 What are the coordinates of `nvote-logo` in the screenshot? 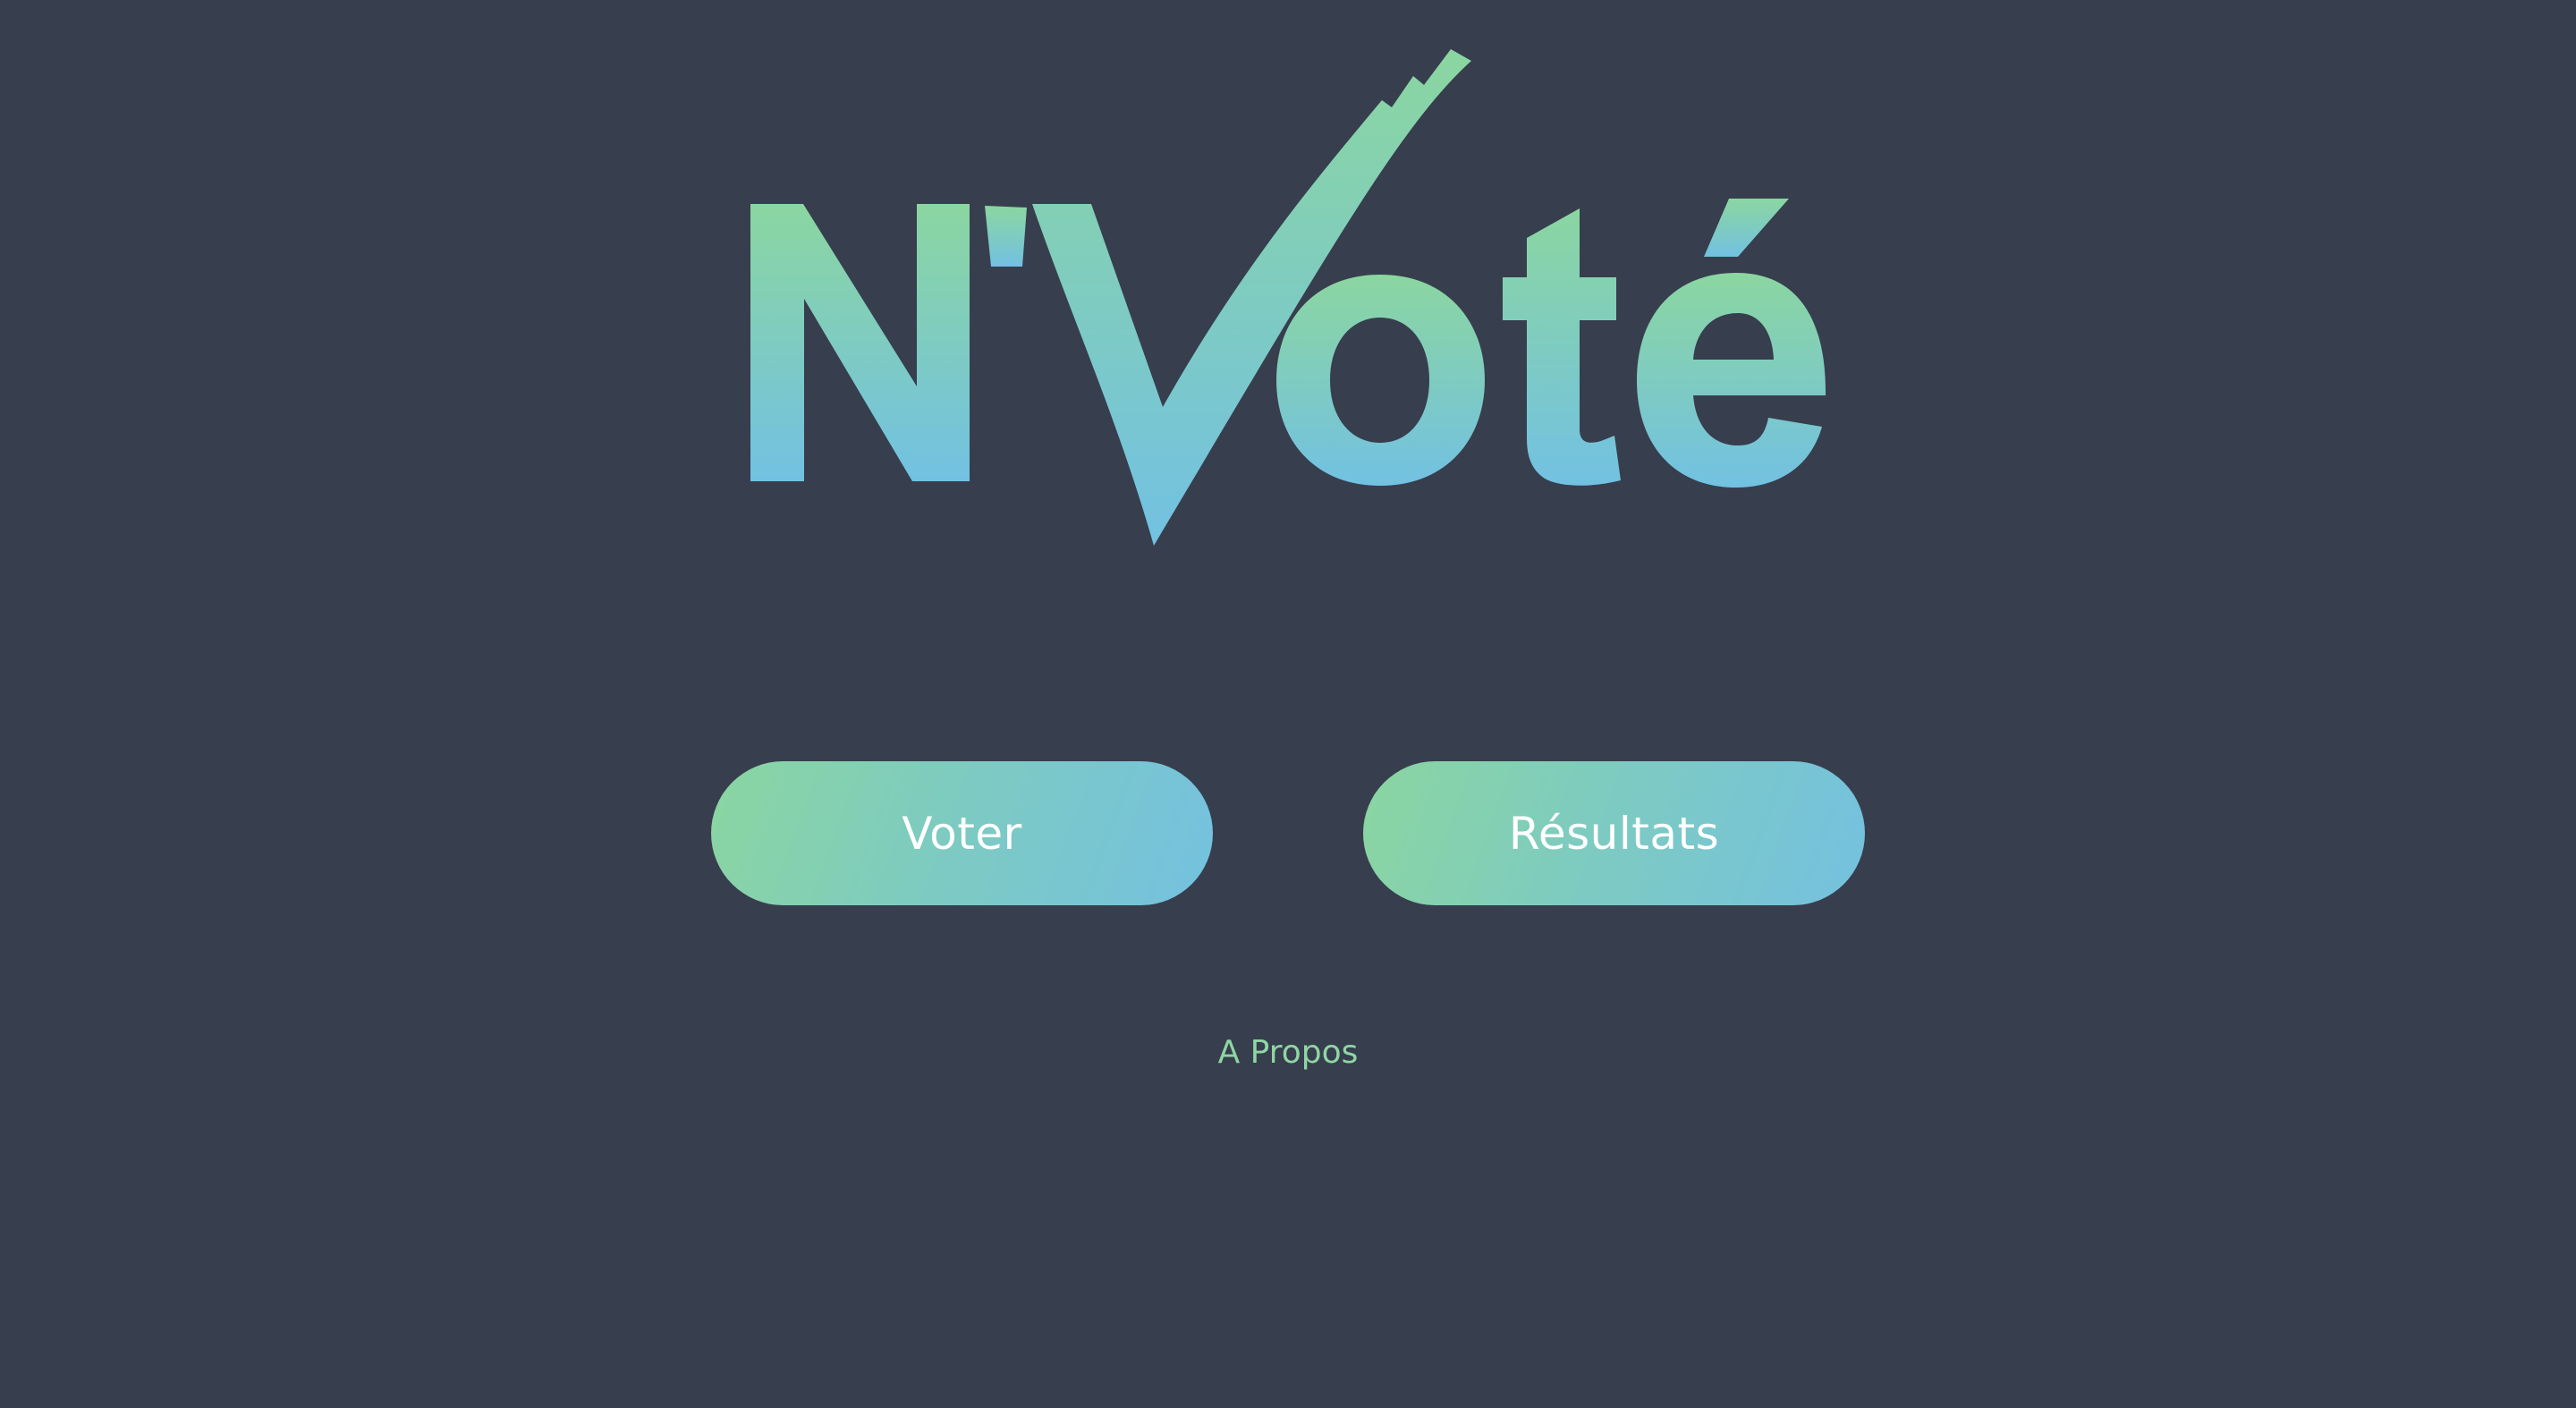 It's located at (1288, 297).